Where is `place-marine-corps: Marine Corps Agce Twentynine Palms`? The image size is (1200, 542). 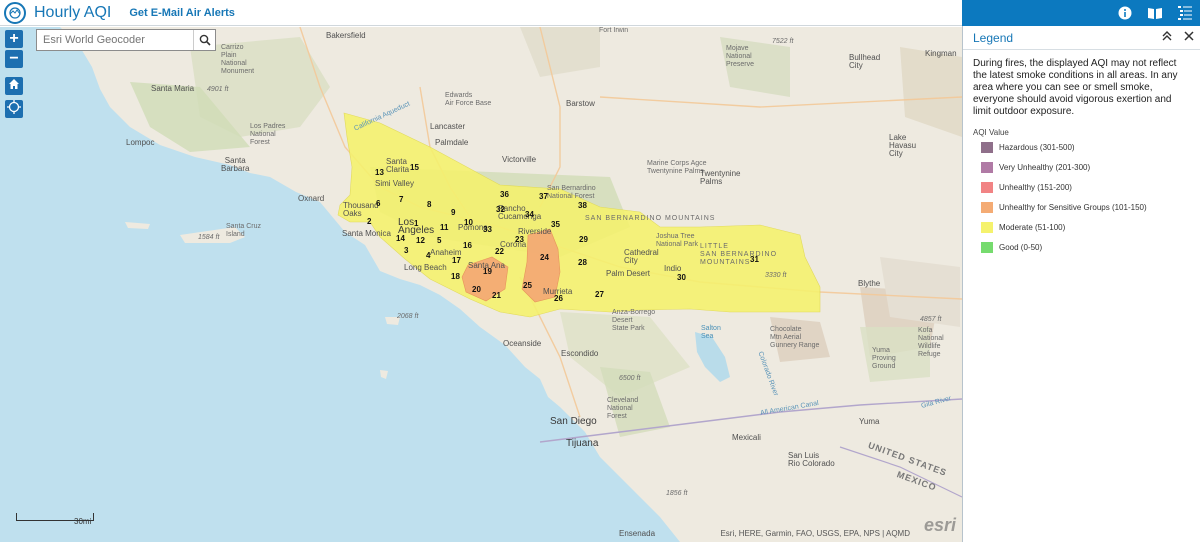 place-marine-corps: Marine Corps Agce Twentynine Palms is located at coordinates (677, 167).